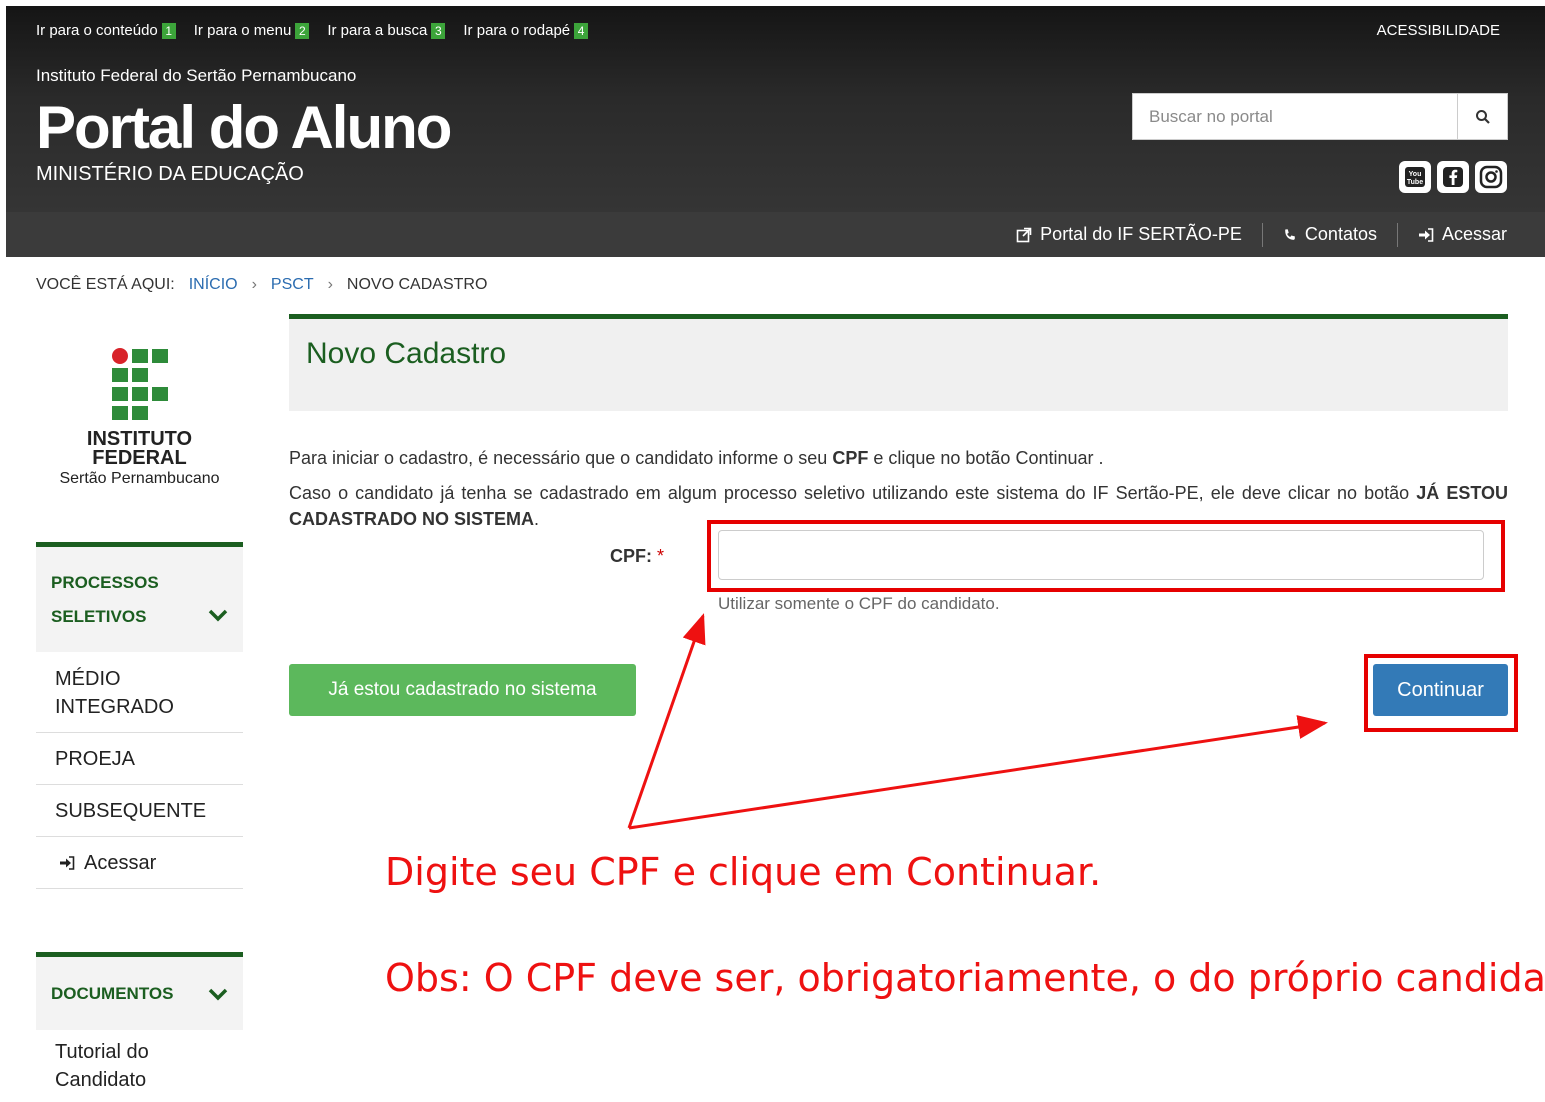 This screenshot has height=1102, width=1545. What do you see at coordinates (406, 353) in the screenshot?
I see `page-title: Novo Cadastro` at bounding box center [406, 353].